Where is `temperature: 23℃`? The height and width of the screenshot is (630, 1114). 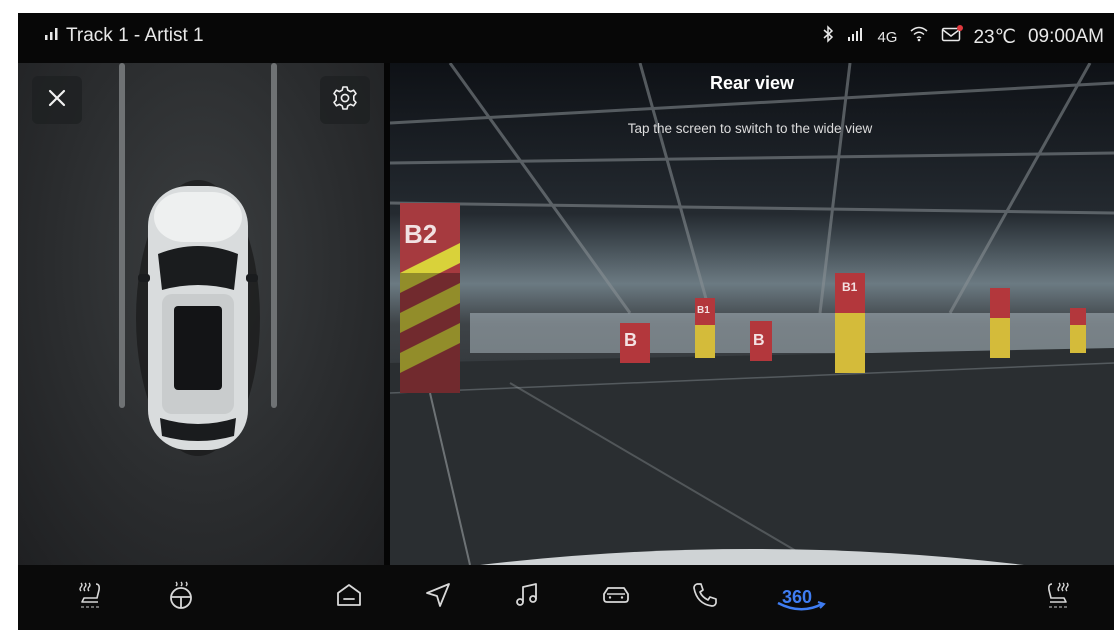
temperature: 23℃ is located at coordinates (994, 37).